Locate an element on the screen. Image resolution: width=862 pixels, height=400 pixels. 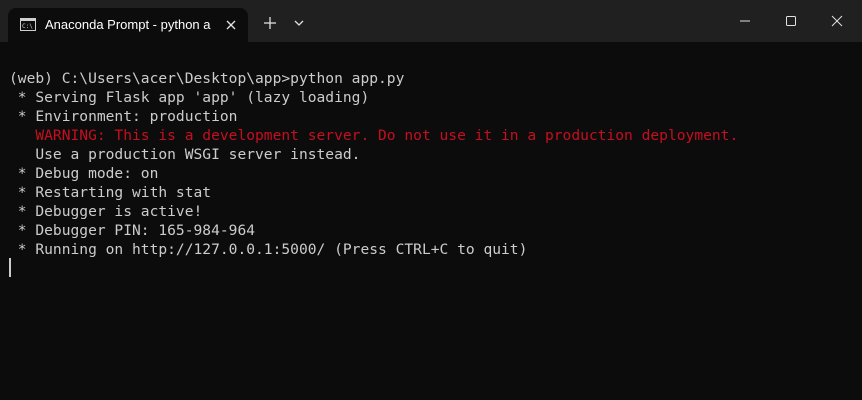
maximize-icon is located at coordinates (791, 21).